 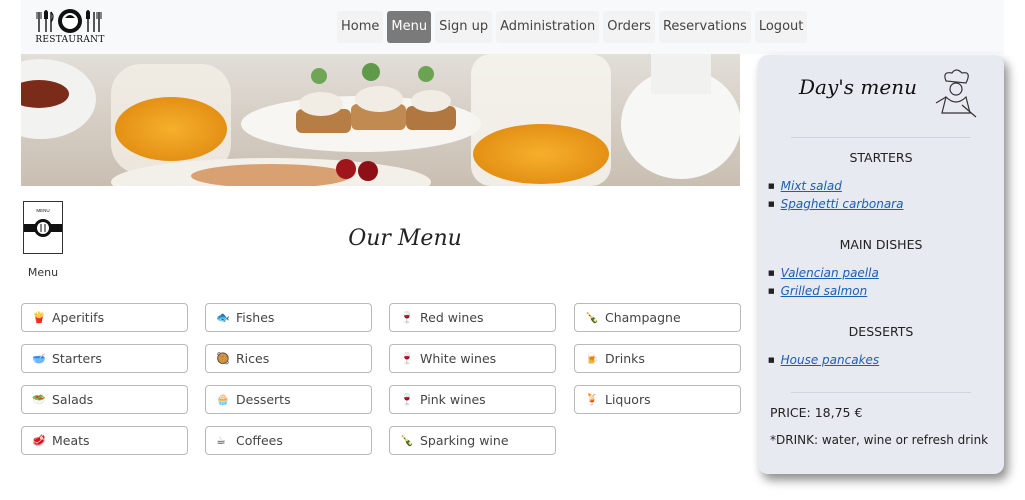 I want to click on category-button: 🍷 Pink wines, so click(x=472, y=399).